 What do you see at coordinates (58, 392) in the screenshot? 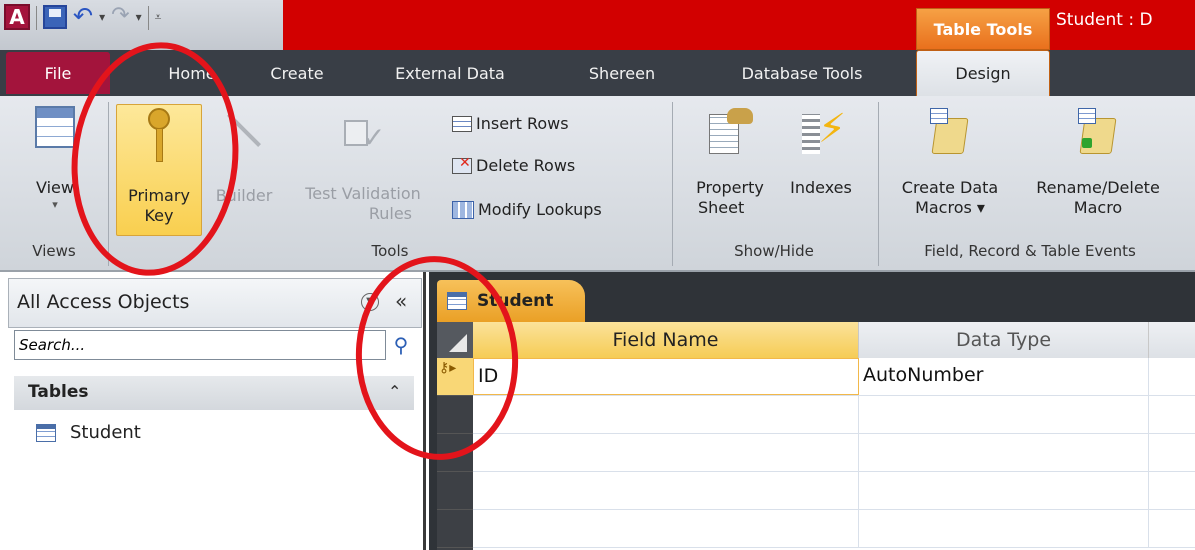
I see `tables-group-label: Tables` at bounding box center [58, 392].